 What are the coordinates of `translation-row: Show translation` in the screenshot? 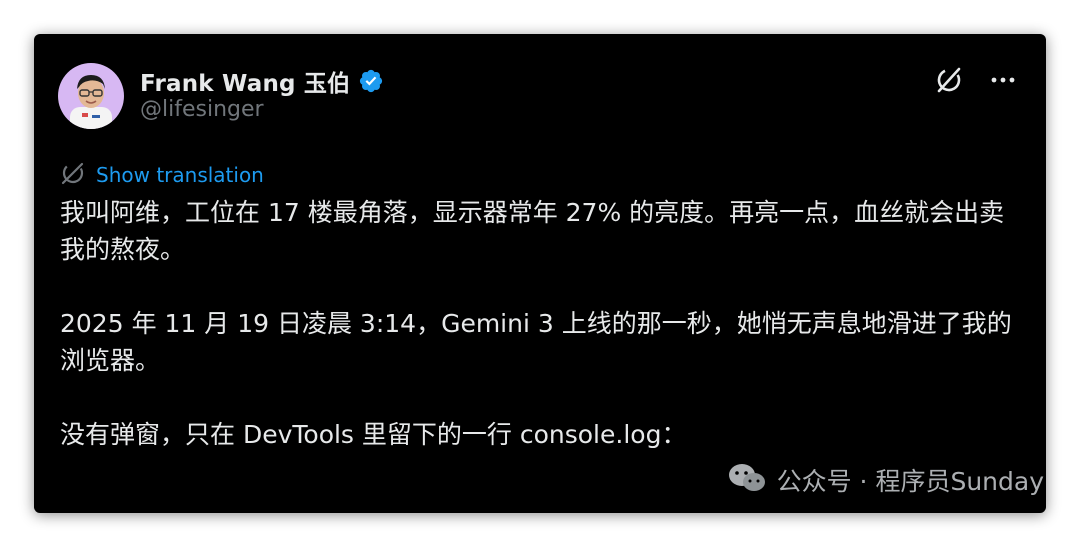 It's located at (162, 175).